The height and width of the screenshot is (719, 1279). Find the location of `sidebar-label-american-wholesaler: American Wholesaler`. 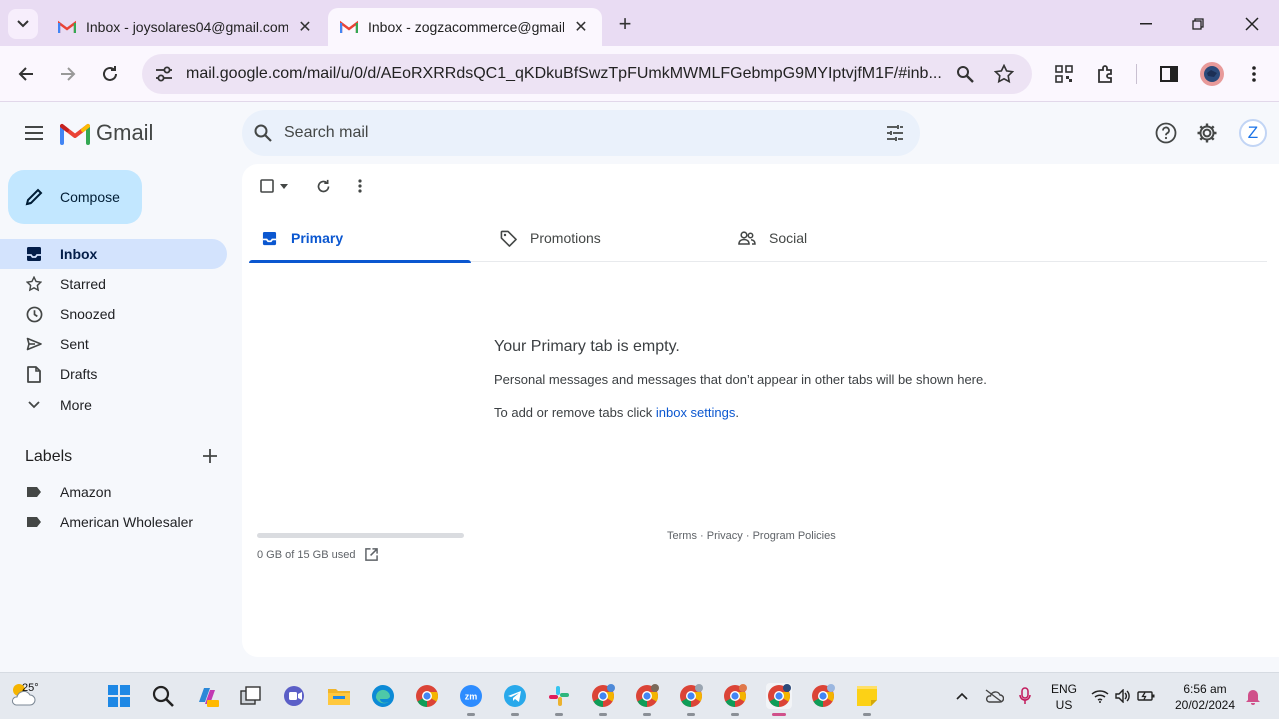

sidebar-label-american-wholesaler: American Wholesaler is located at coordinates (113, 522).